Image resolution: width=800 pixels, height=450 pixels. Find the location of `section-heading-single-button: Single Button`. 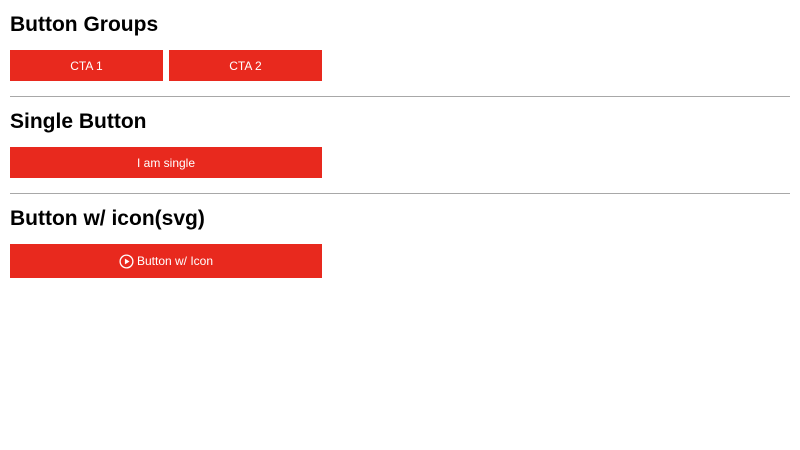

section-heading-single-button: Single Button is located at coordinates (78, 121).